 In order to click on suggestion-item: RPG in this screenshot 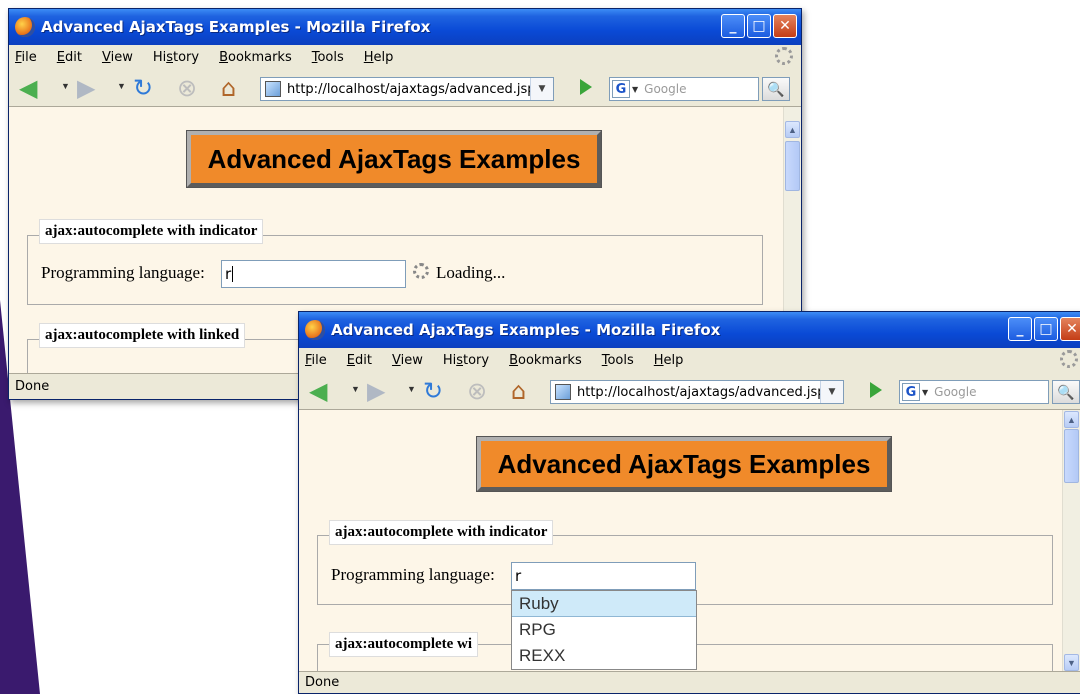, I will do `click(604, 630)`.